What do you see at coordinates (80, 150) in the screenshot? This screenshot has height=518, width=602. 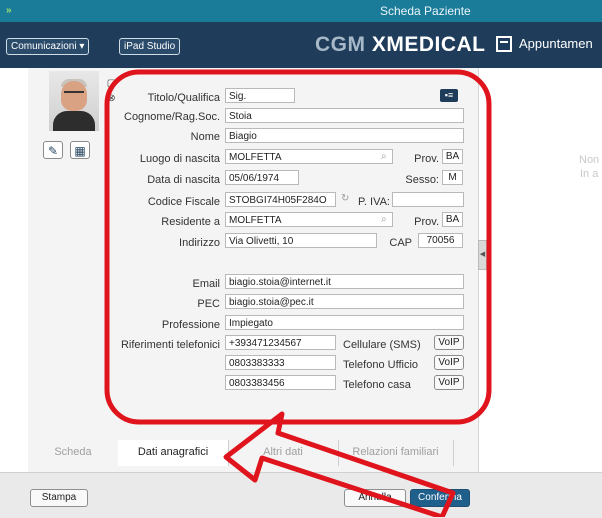 I see `calendar-small-icon: ▦` at bounding box center [80, 150].